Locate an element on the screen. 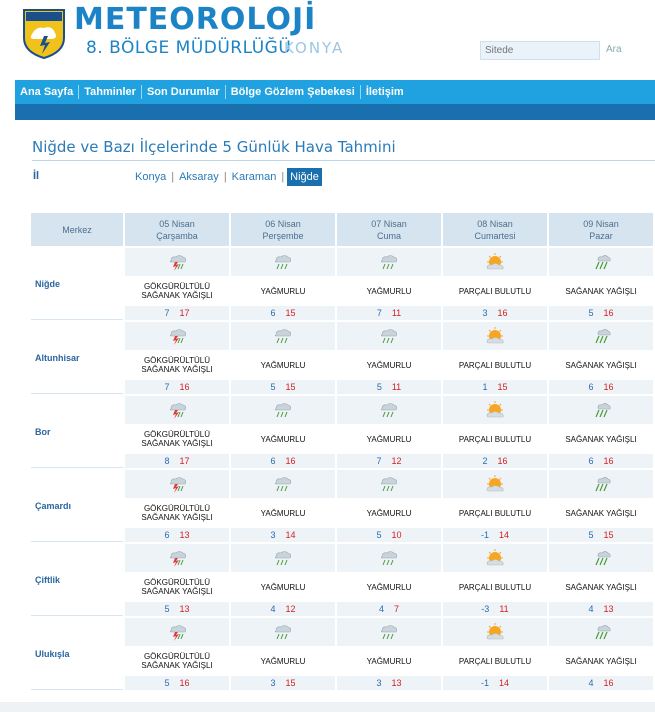 The width and height of the screenshot is (655, 712). station-name: Çiftlik is located at coordinates (77, 580).